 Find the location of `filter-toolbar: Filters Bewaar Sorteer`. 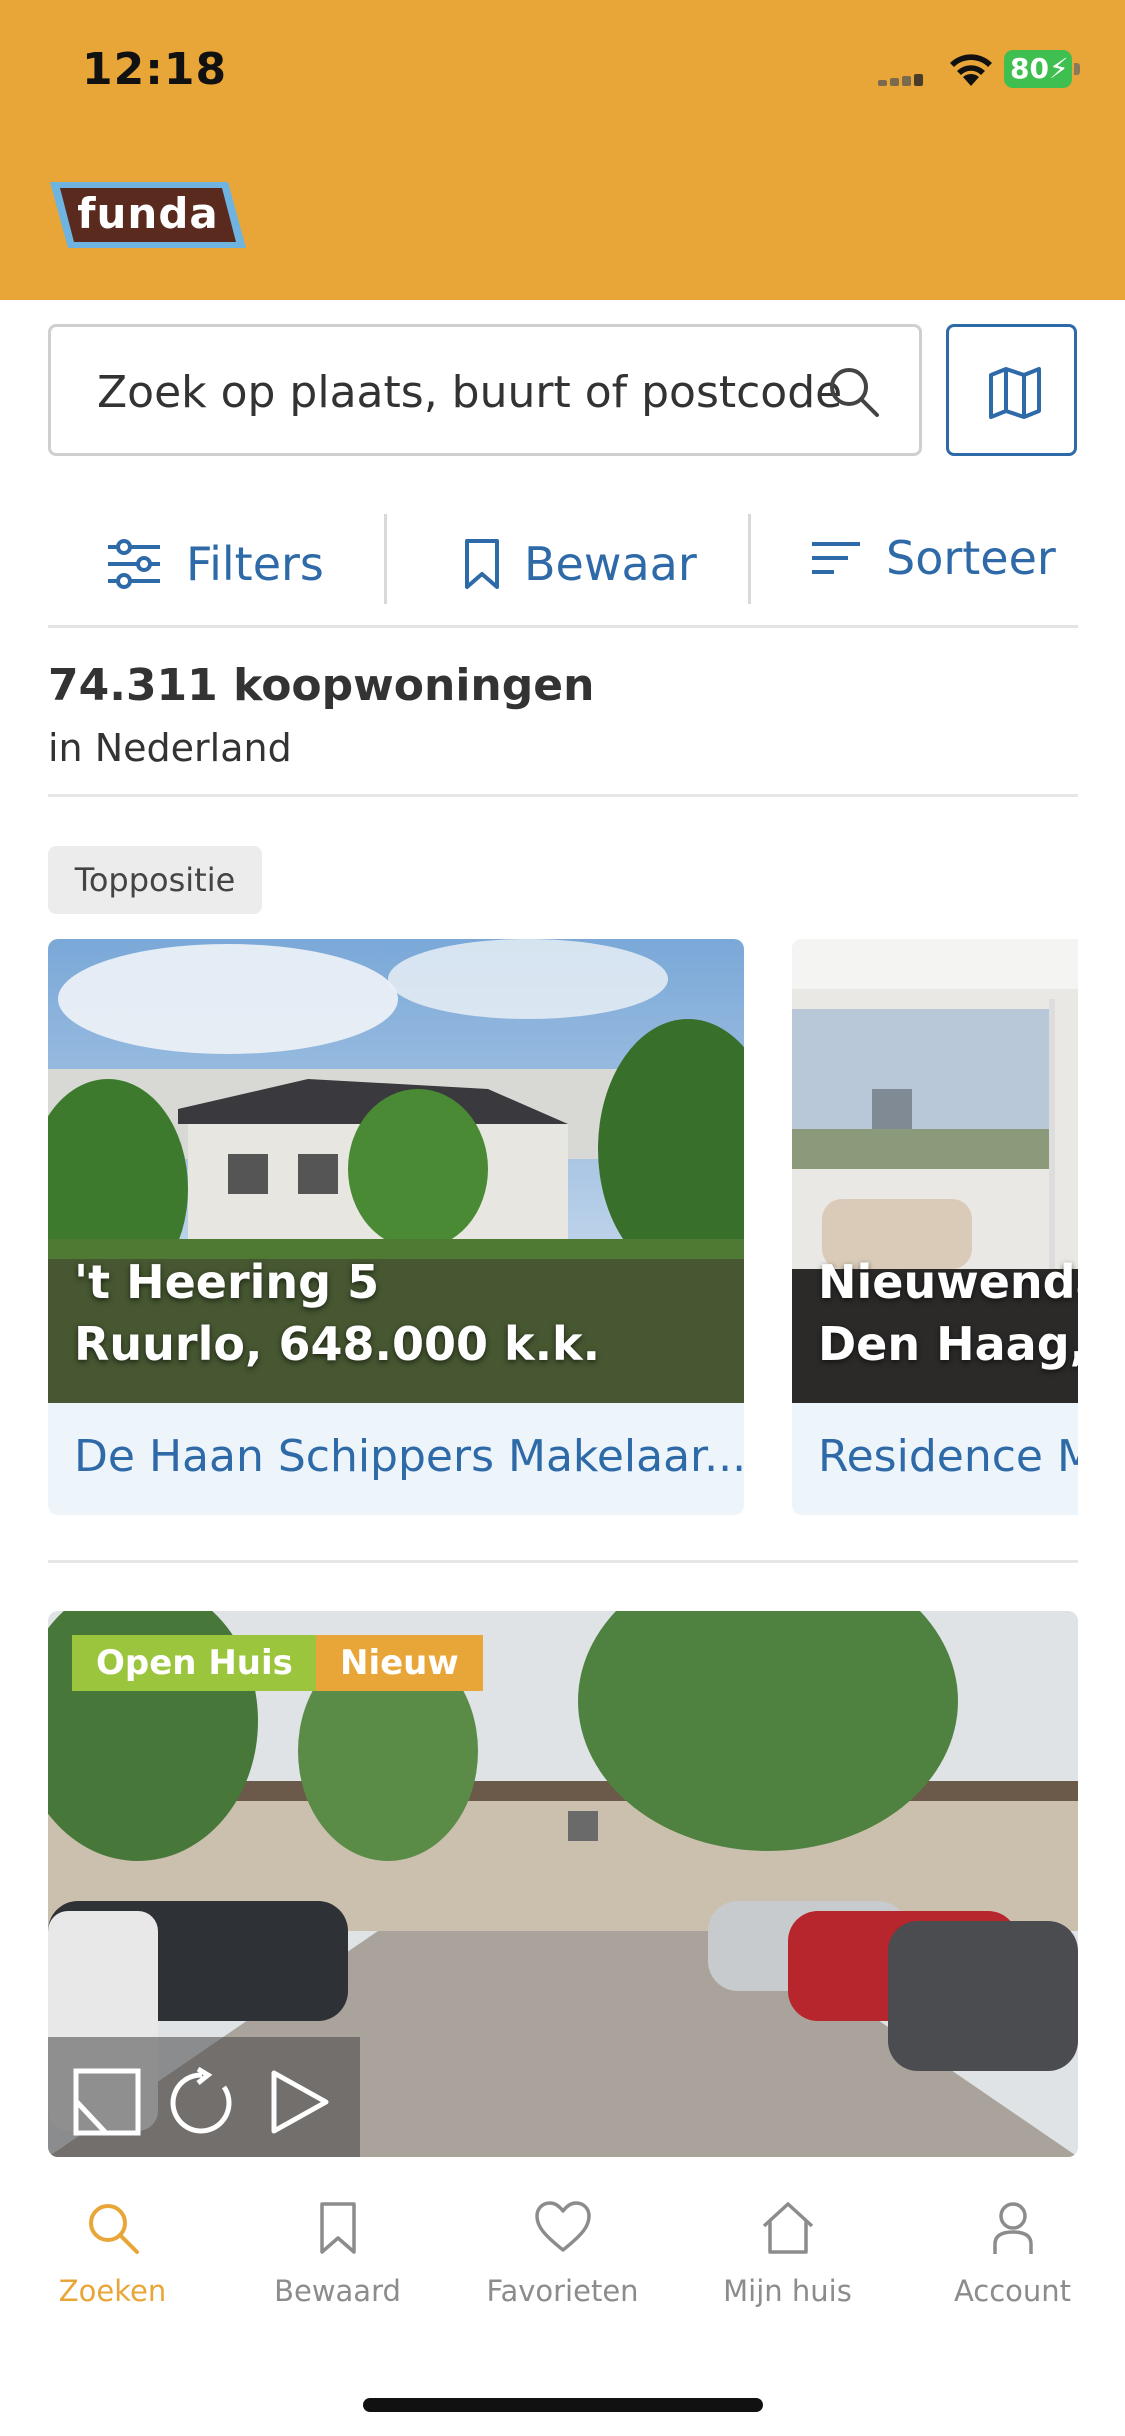

filter-toolbar: Filters Bewaar Sorteer is located at coordinates (563, 571).